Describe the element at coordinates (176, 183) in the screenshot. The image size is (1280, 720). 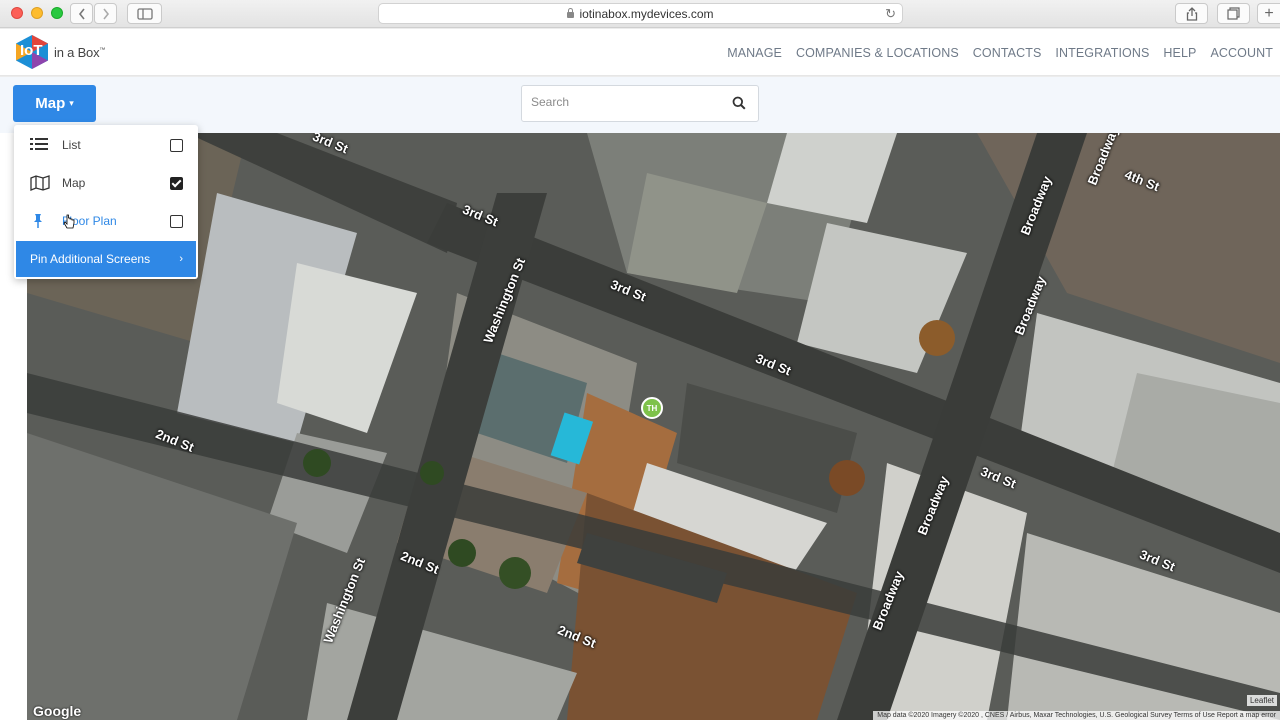
I see `map-checkbox` at that location.